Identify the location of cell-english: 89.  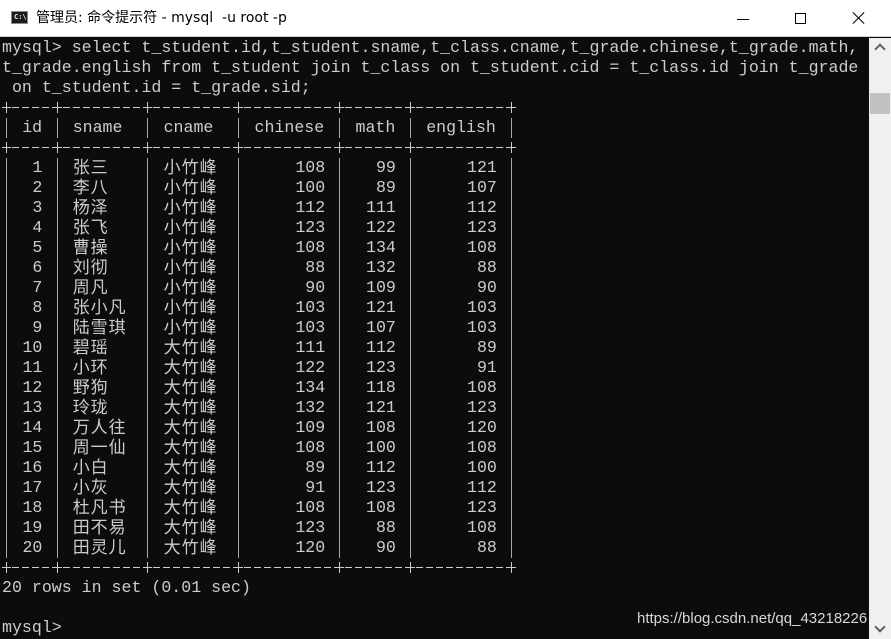
(486, 347).